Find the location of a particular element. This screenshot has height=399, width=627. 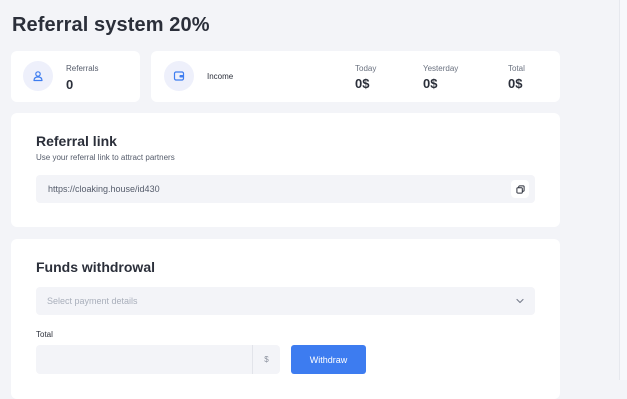

today-label: Today is located at coordinates (366, 68).